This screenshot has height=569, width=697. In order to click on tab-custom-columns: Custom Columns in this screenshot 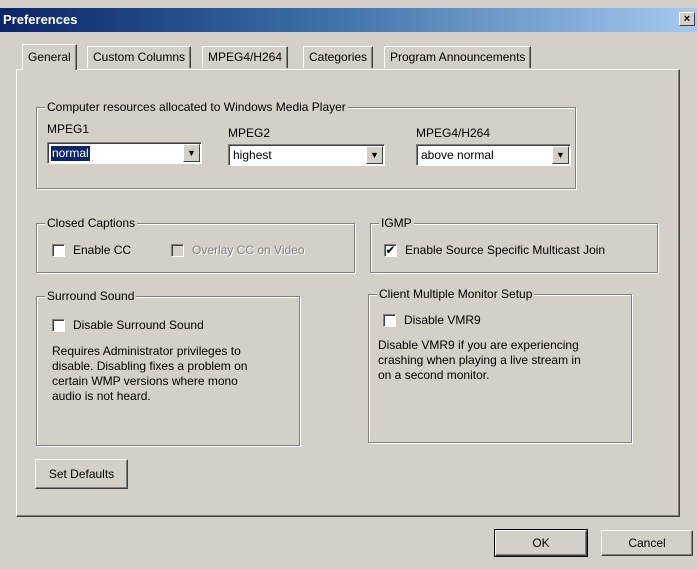, I will do `click(139, 57)`.